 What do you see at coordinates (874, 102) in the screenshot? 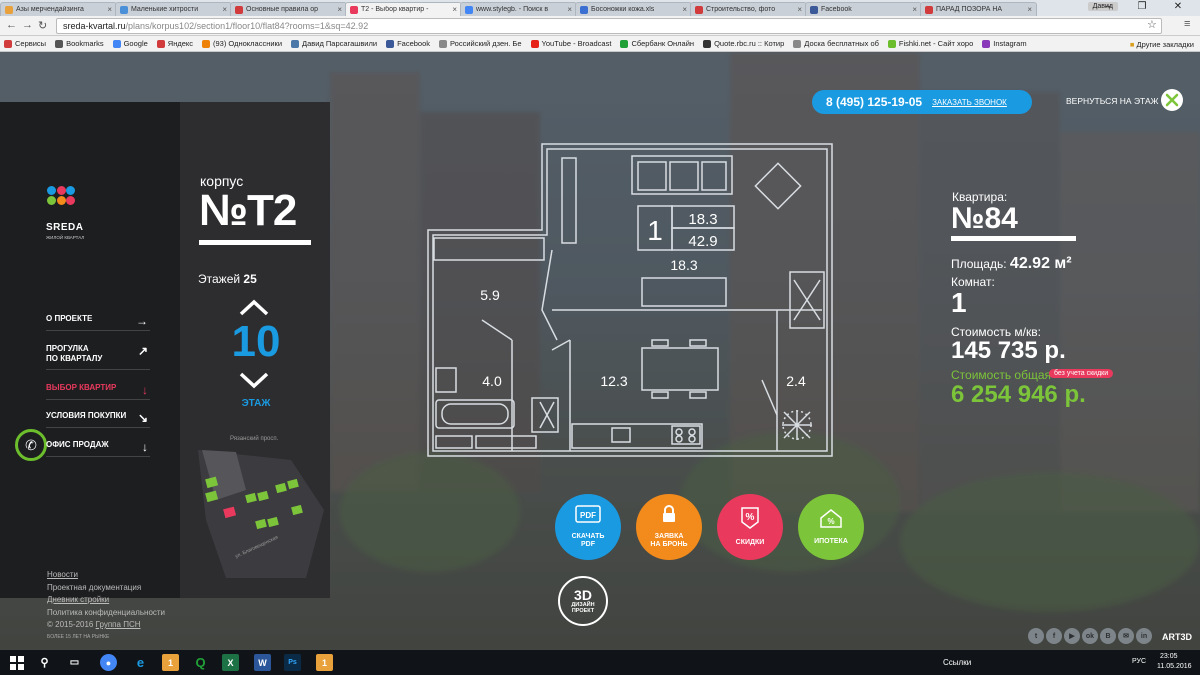
I see `phone-number: 8 (495) 125-19-05` at bounding box center [874, 102].